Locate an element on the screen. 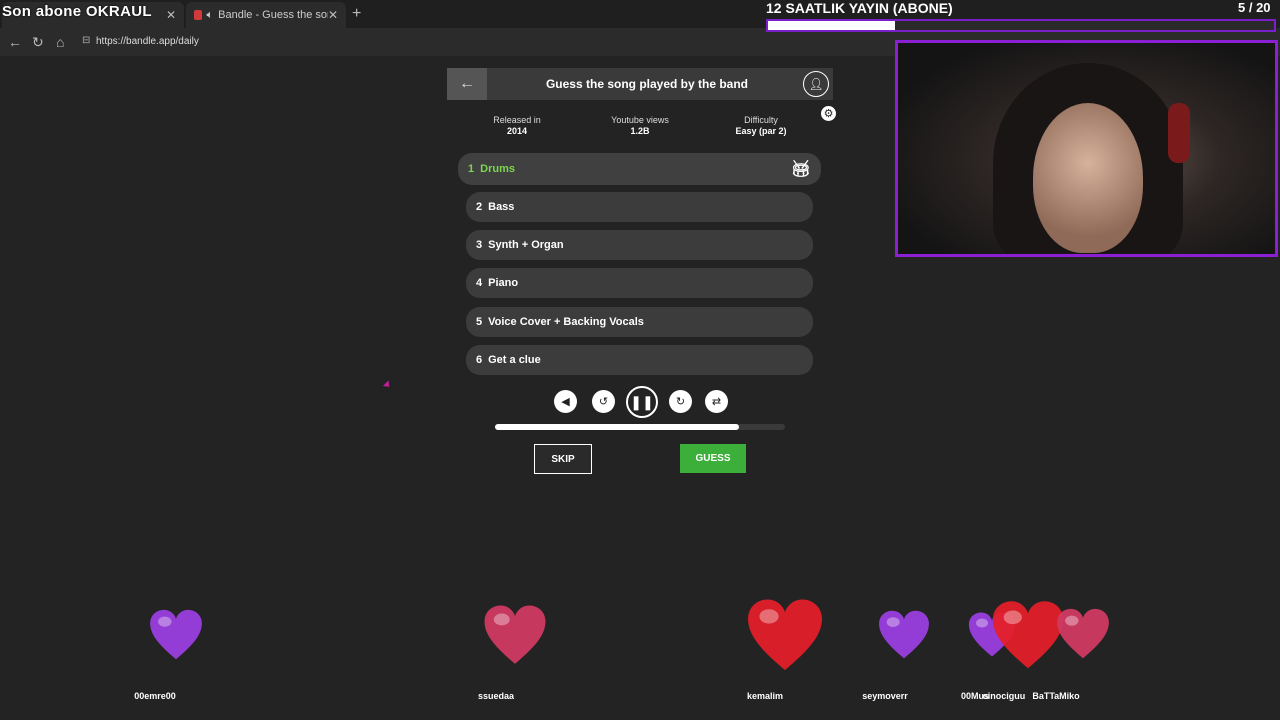 Image resolution: width=1280 pixels, height=720 pixels. info-value: 2014 is located at coordinates (517, 131).